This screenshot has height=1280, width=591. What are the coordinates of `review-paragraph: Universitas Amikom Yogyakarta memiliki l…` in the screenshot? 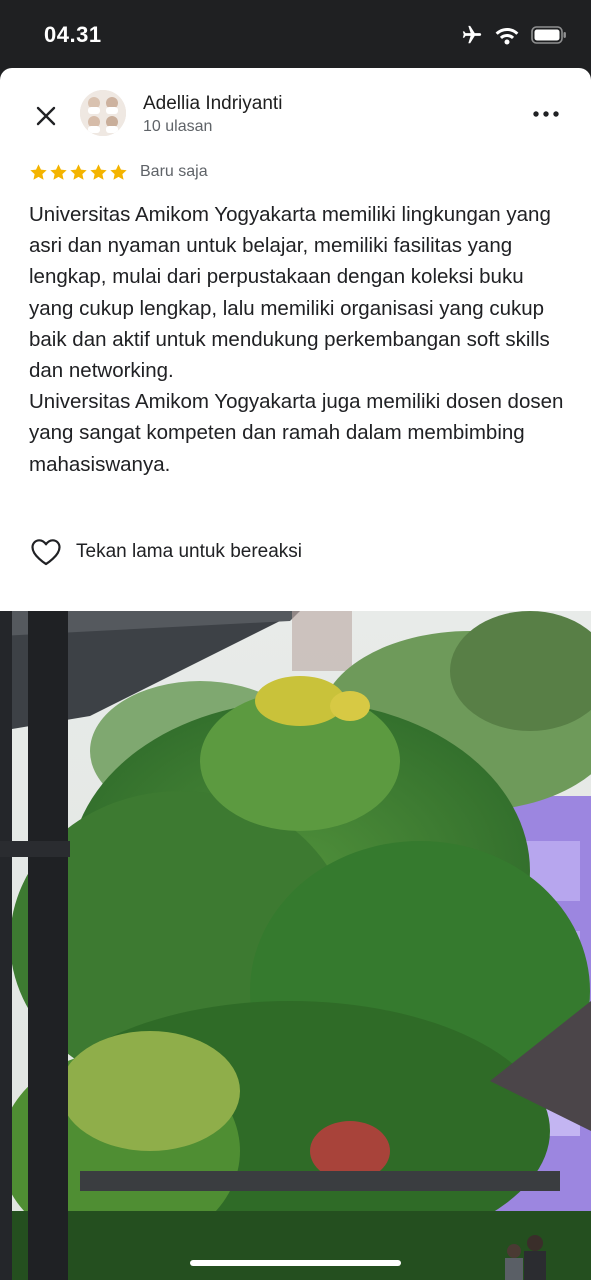 It's located at (290, 293).